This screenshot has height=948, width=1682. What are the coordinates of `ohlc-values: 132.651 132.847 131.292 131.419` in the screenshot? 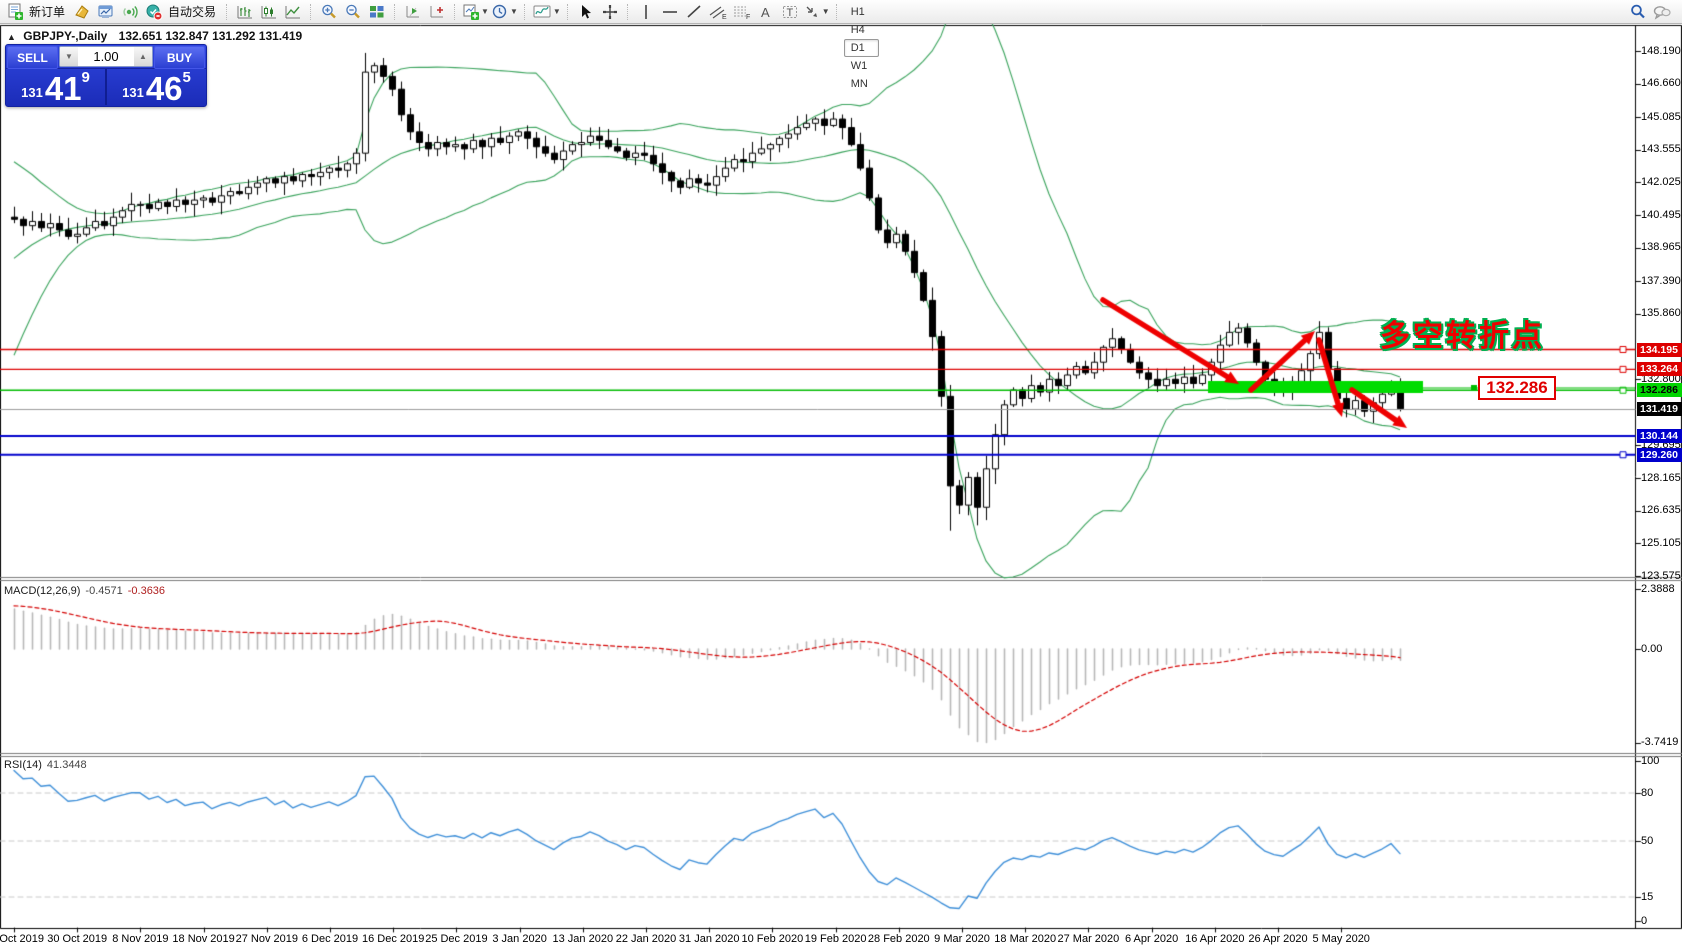 It's located at (210, 36).